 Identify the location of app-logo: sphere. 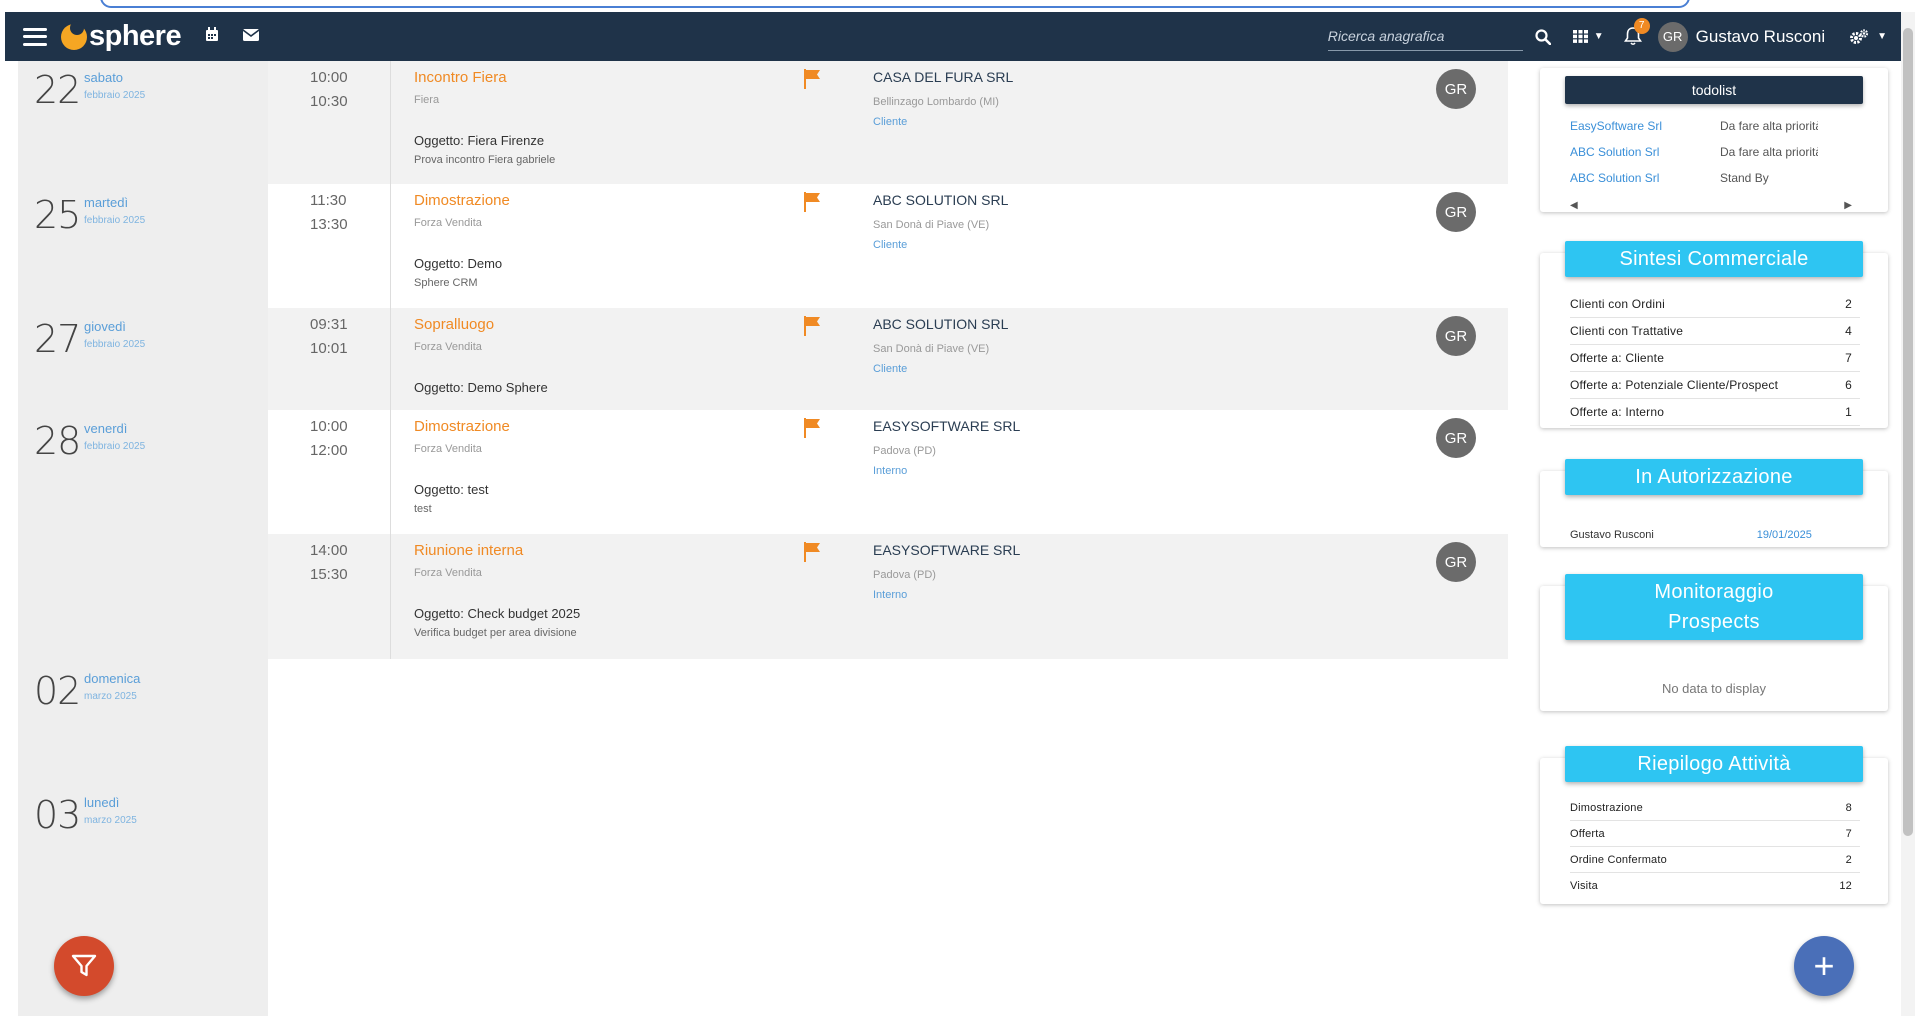
(121, 36).